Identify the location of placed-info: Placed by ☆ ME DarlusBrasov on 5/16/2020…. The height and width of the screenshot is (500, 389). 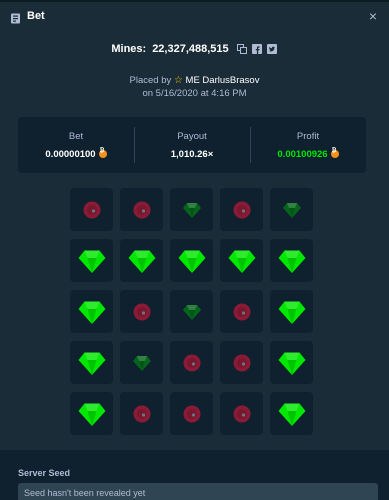
(194, 87).